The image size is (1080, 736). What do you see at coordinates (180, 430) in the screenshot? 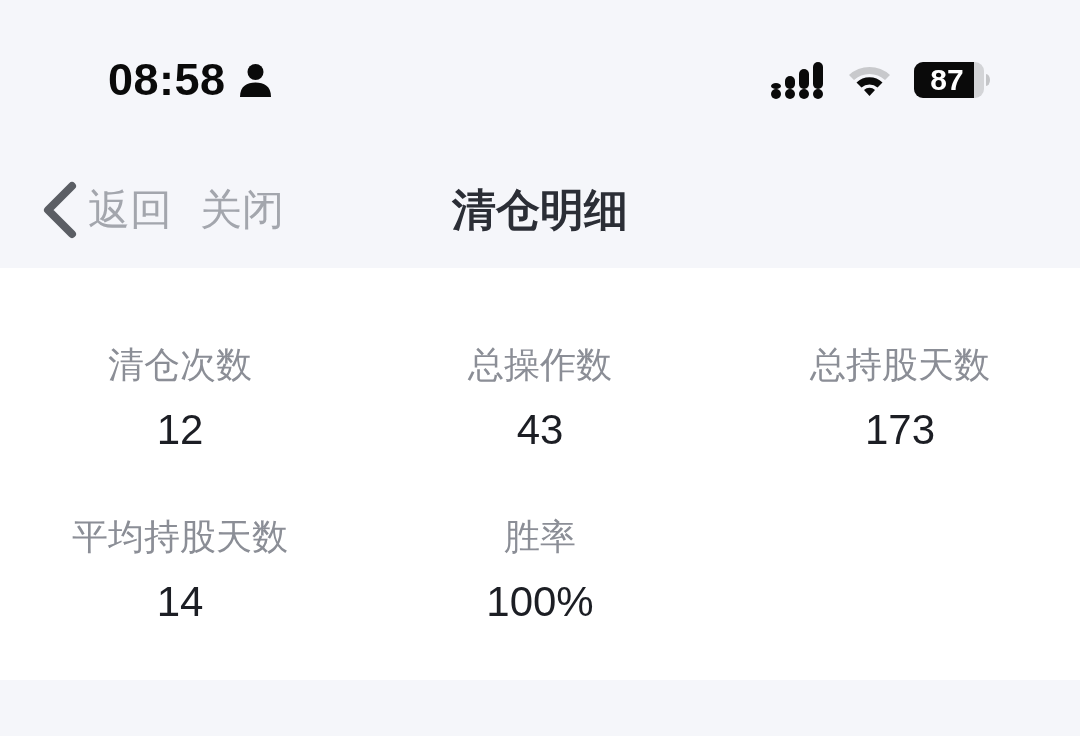
I see `stat-value: 12` at bounding box center [180, 430].